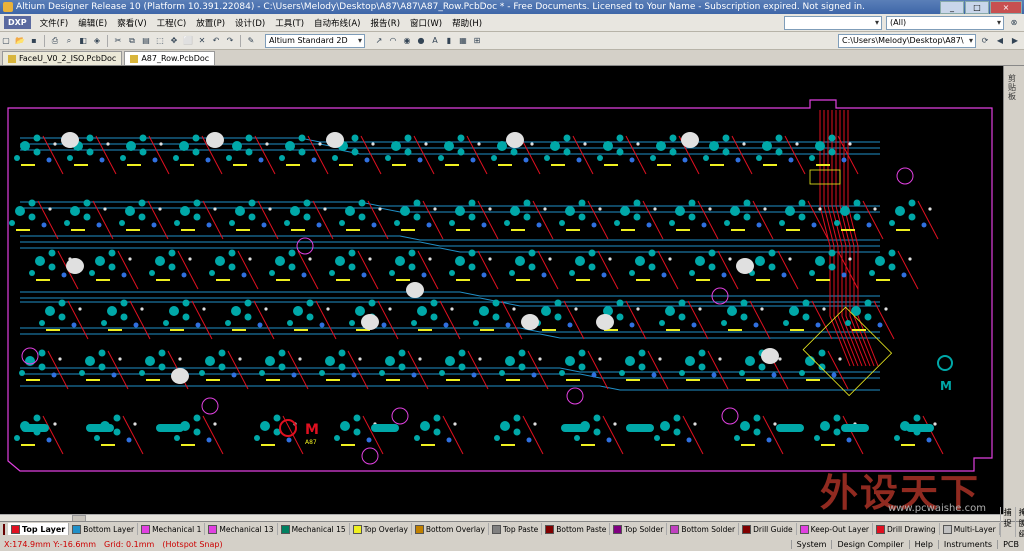 This screenshot has width=1024, height=551. I want to click on menu-reports: 报告(R), so click(385, 23).